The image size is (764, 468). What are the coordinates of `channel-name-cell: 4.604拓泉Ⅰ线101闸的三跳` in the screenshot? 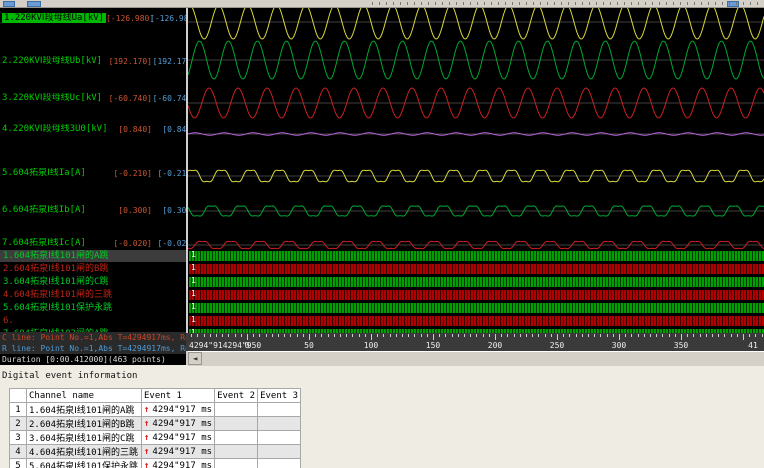 It's located at (84, 451).